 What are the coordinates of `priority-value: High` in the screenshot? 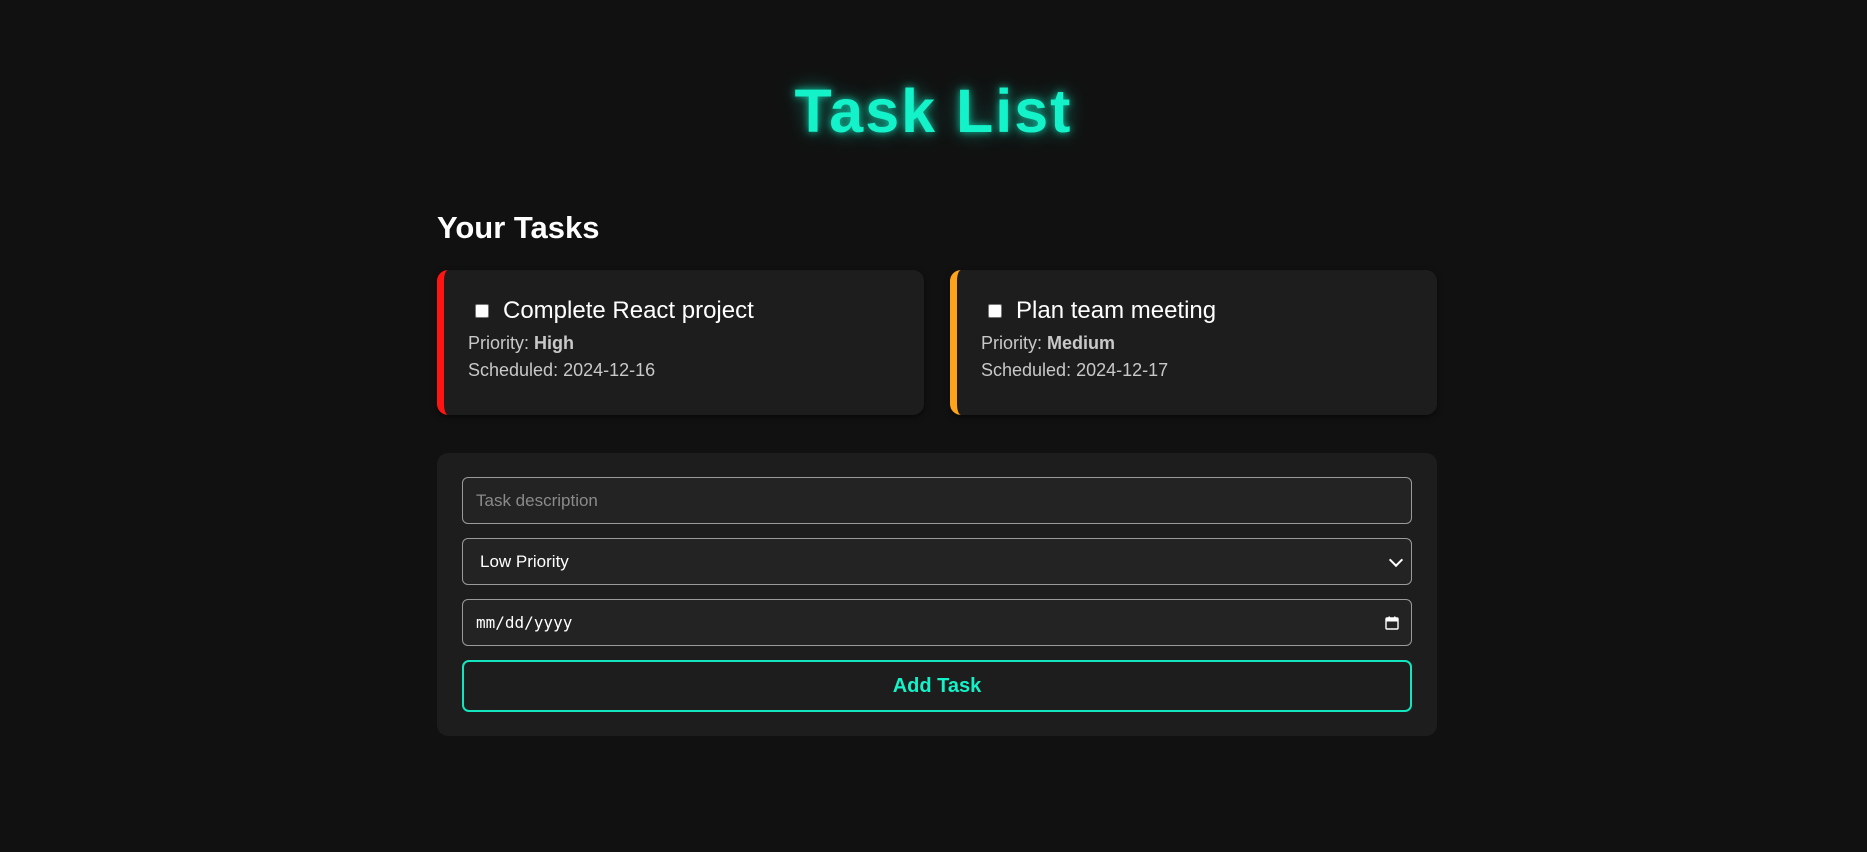 It's located at (554, 343).